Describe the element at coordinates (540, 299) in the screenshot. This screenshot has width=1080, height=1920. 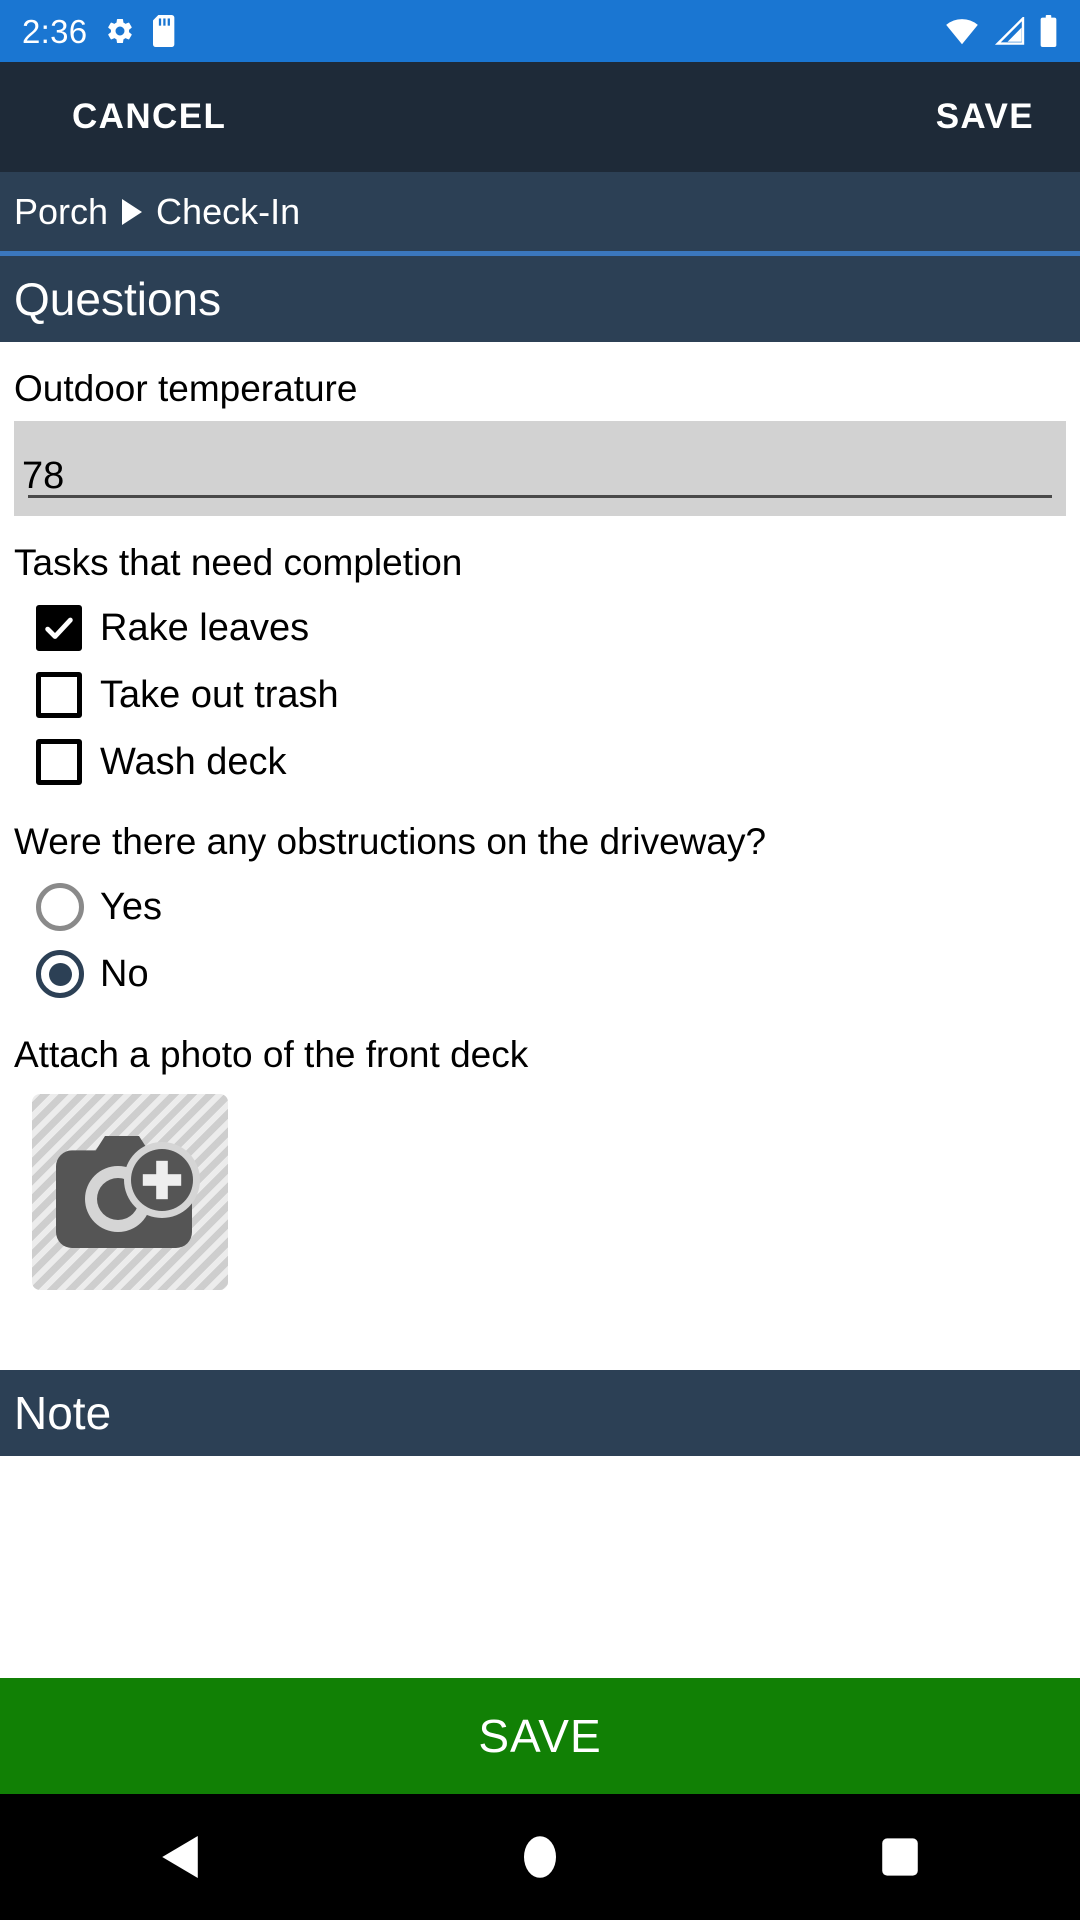
I see `section-header-questions: Questions` at that location.